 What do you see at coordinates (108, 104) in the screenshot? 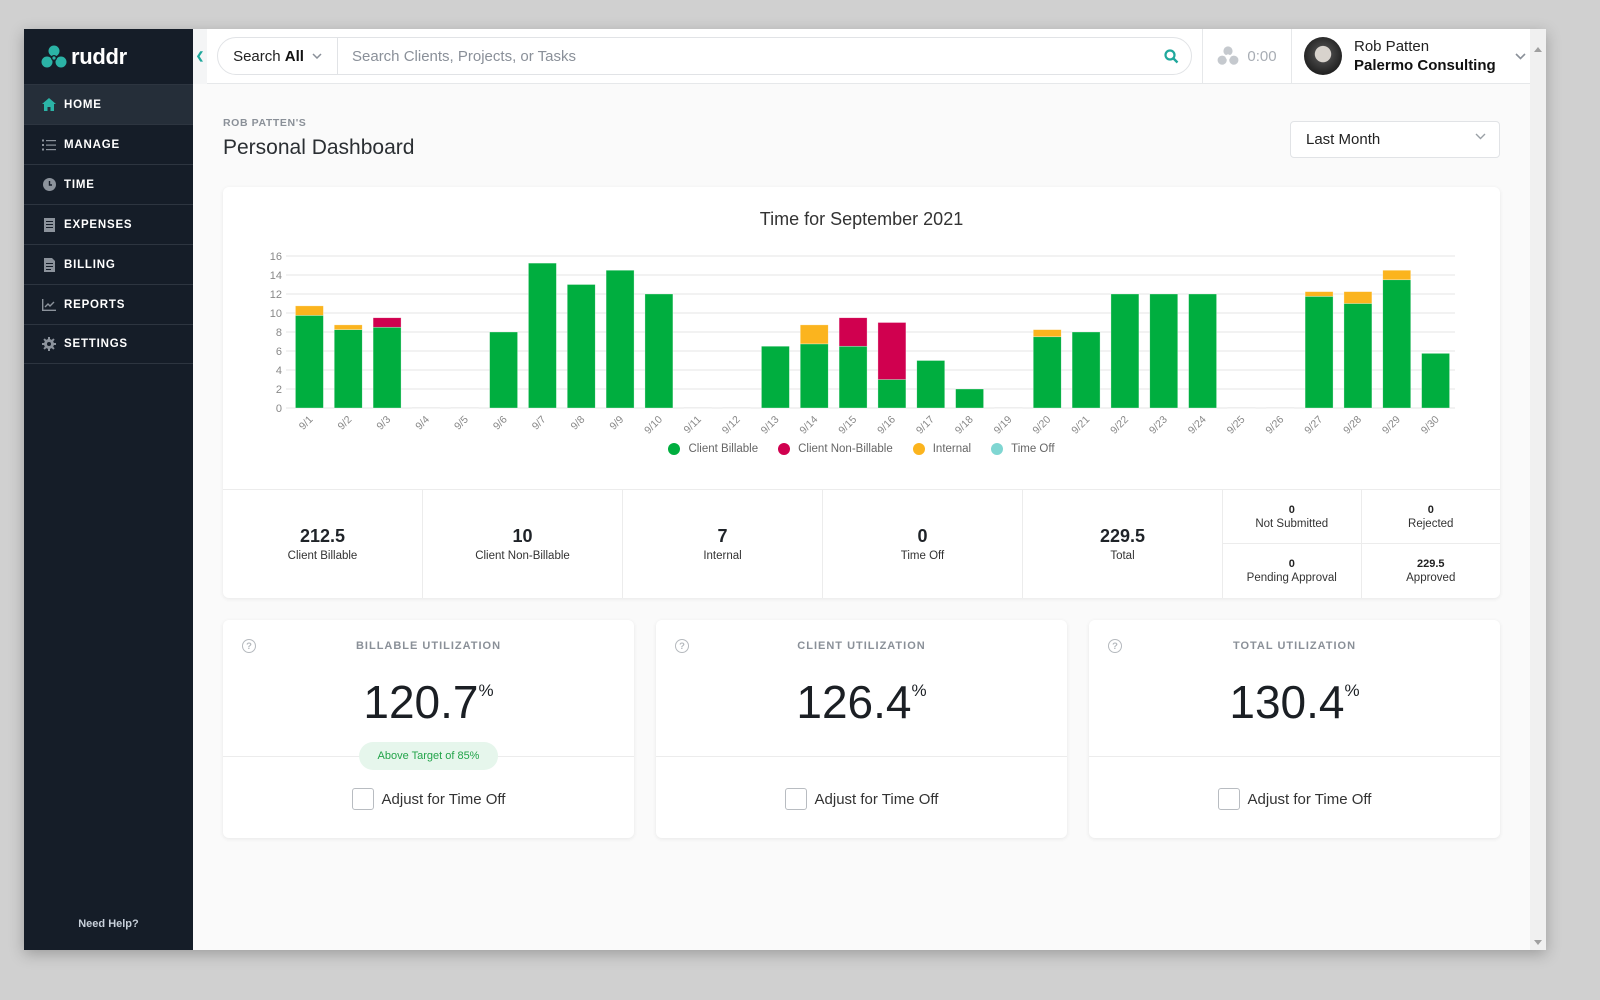
I see `sidebar-item-home: HOME` at bounding box center [108, 104].